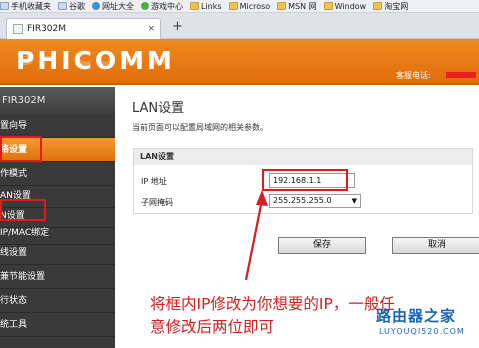 This screenshot has height=348, width=479. I want to click on site-watermark: 路由器之家 LUYOUQI520.COM, so click(426, 326).